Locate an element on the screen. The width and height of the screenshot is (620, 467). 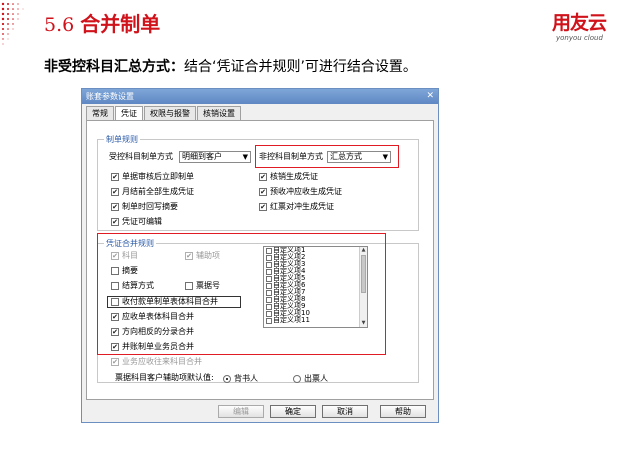
check-receipt-payment-merge: 收付款单制单表体科目合并 is located at coordinates (164, 302).